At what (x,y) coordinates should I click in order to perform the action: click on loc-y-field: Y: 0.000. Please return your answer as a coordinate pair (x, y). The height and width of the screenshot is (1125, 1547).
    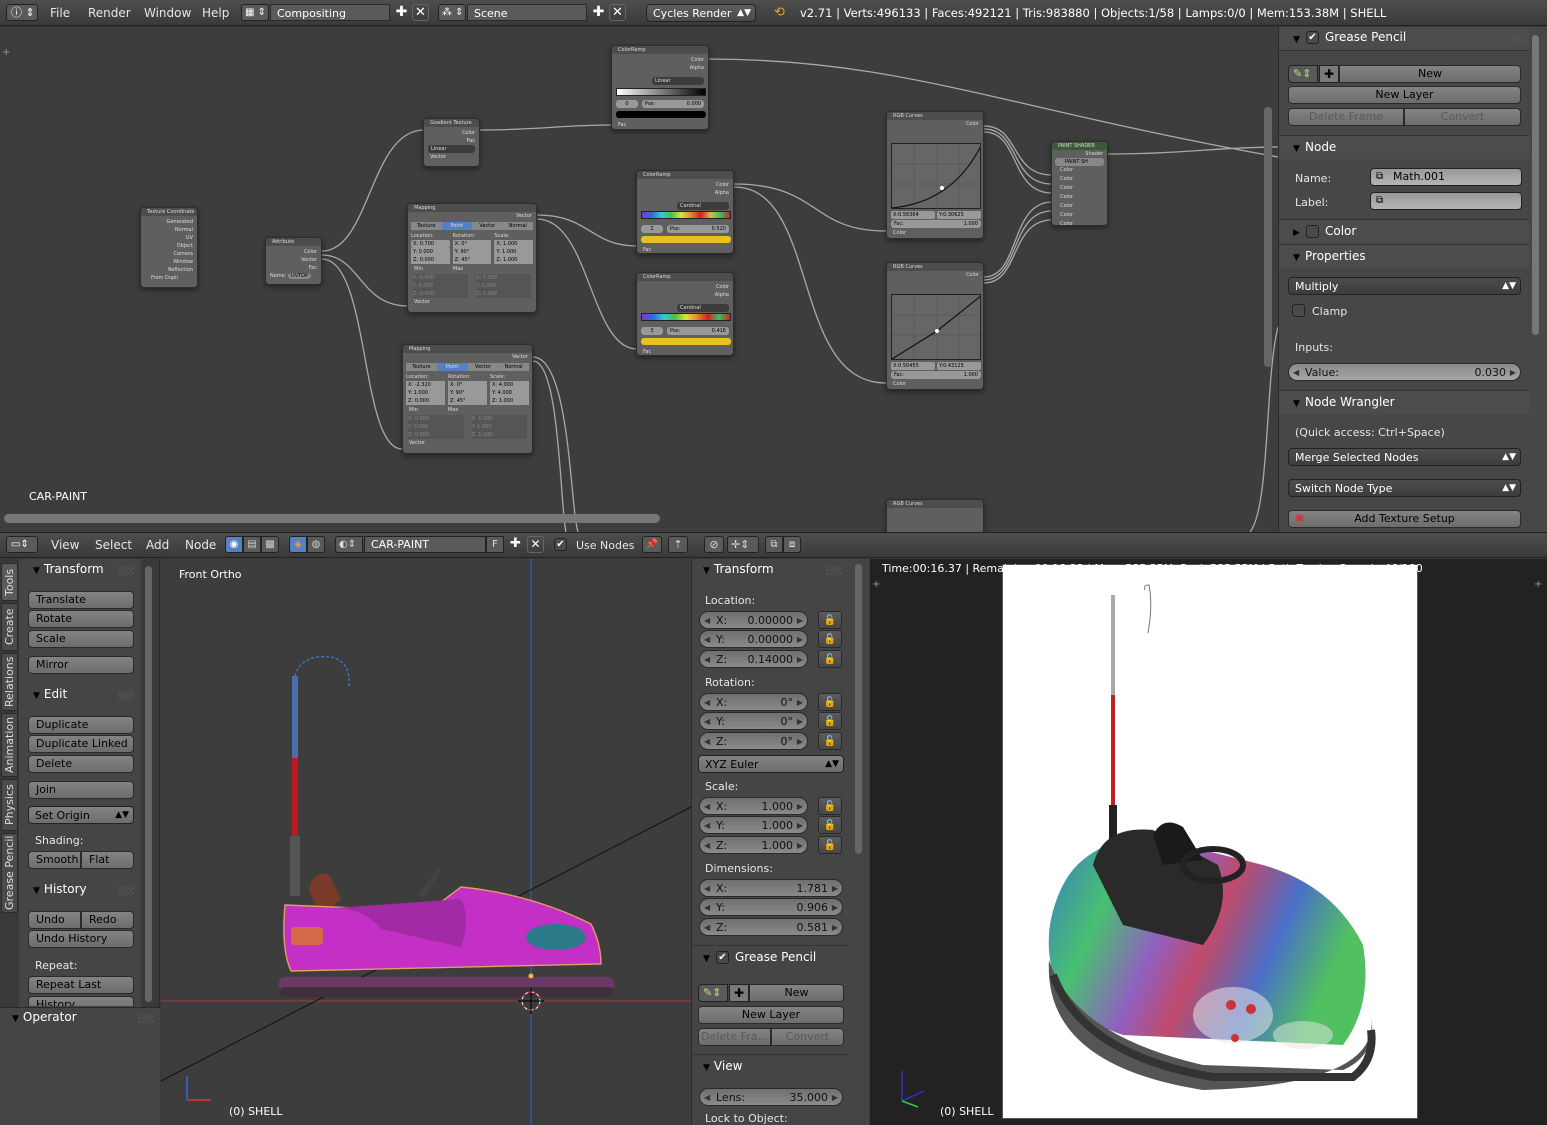
    Looking at the image, I should click on (430, 252).